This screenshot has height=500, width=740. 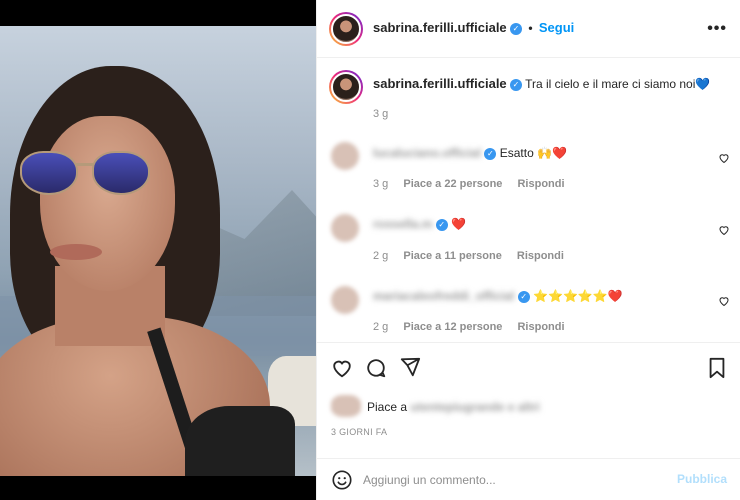 What do you see at coordinates (410, 367) in the screenshot?
I see `share-send-icon` at bounding box center [410, 367].